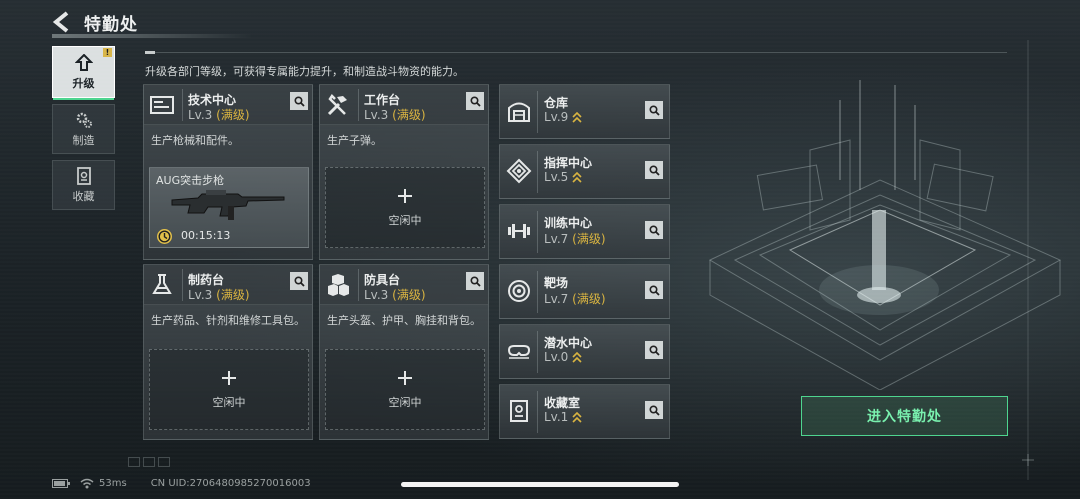 Image resolution: width=1080 pixels, height=499 pixels. I want to click on battery-icon, so click(61, 483).